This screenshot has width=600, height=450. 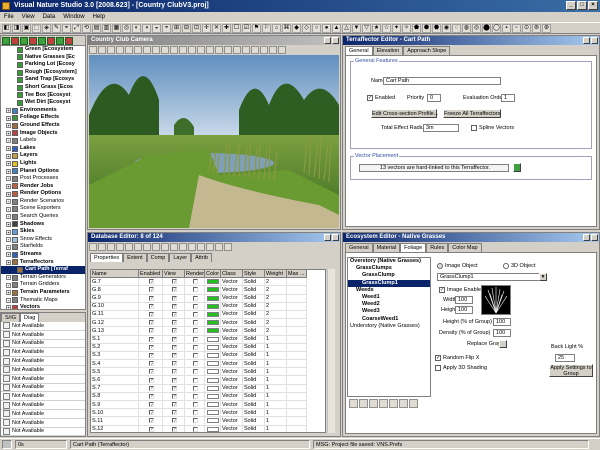 What do you see at coordinates (346, 28) in the screenshot?
I see `toolbar-tool-icon: △` at bounding box center [346, 28].